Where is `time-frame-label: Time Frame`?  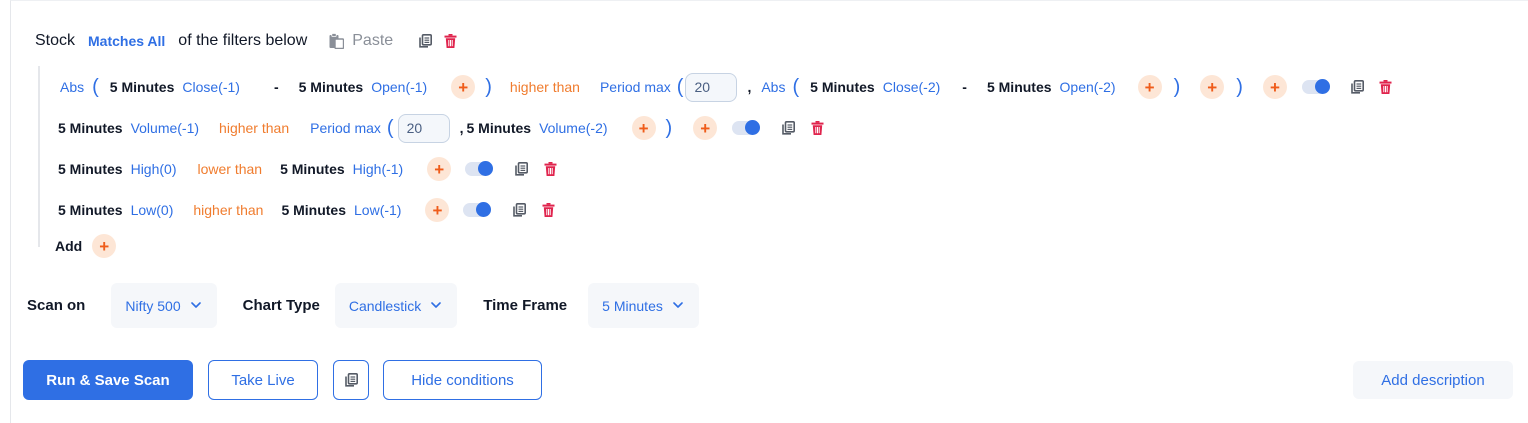
time-frame-label: Time Frame is located at coordinates (525, 305).